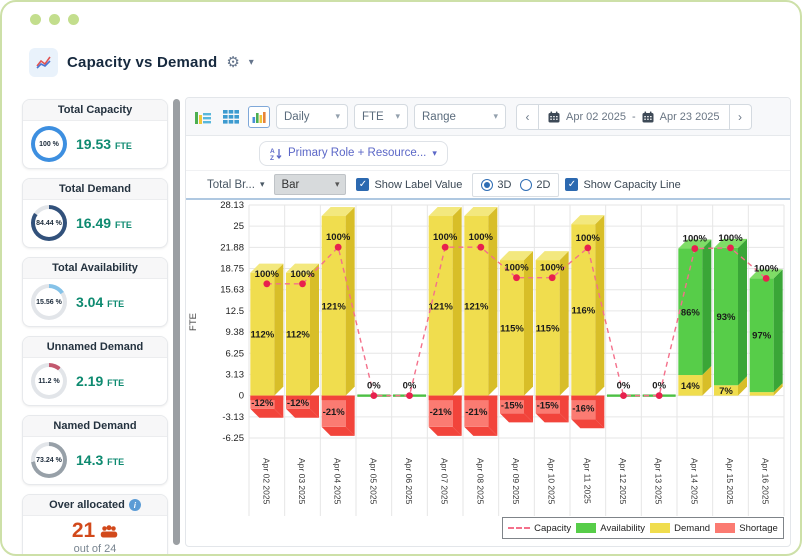 Image resolution: width=802 pixels, height=556 pixels. Describe the element at coordinates (176, 322) in the screenshot. I see `vertical-scrollbar` at that location.